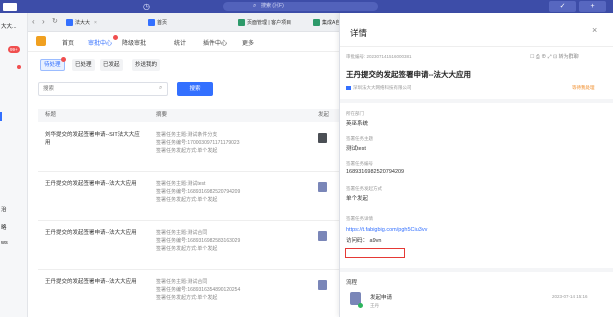  Describe the element at coordinates (14, 209) in the screenshot. I see `sidebar-item-label: 治` at that location.